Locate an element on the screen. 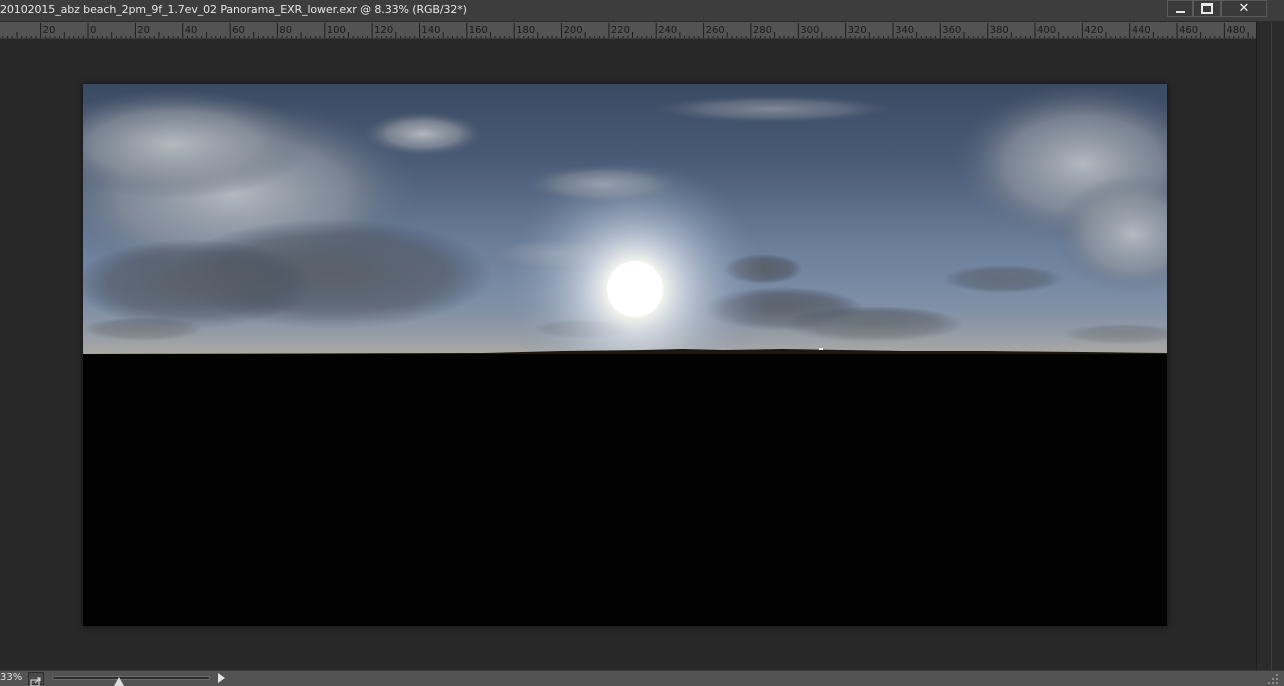  ruler-label: 220 is located at coordinates (620, 30).